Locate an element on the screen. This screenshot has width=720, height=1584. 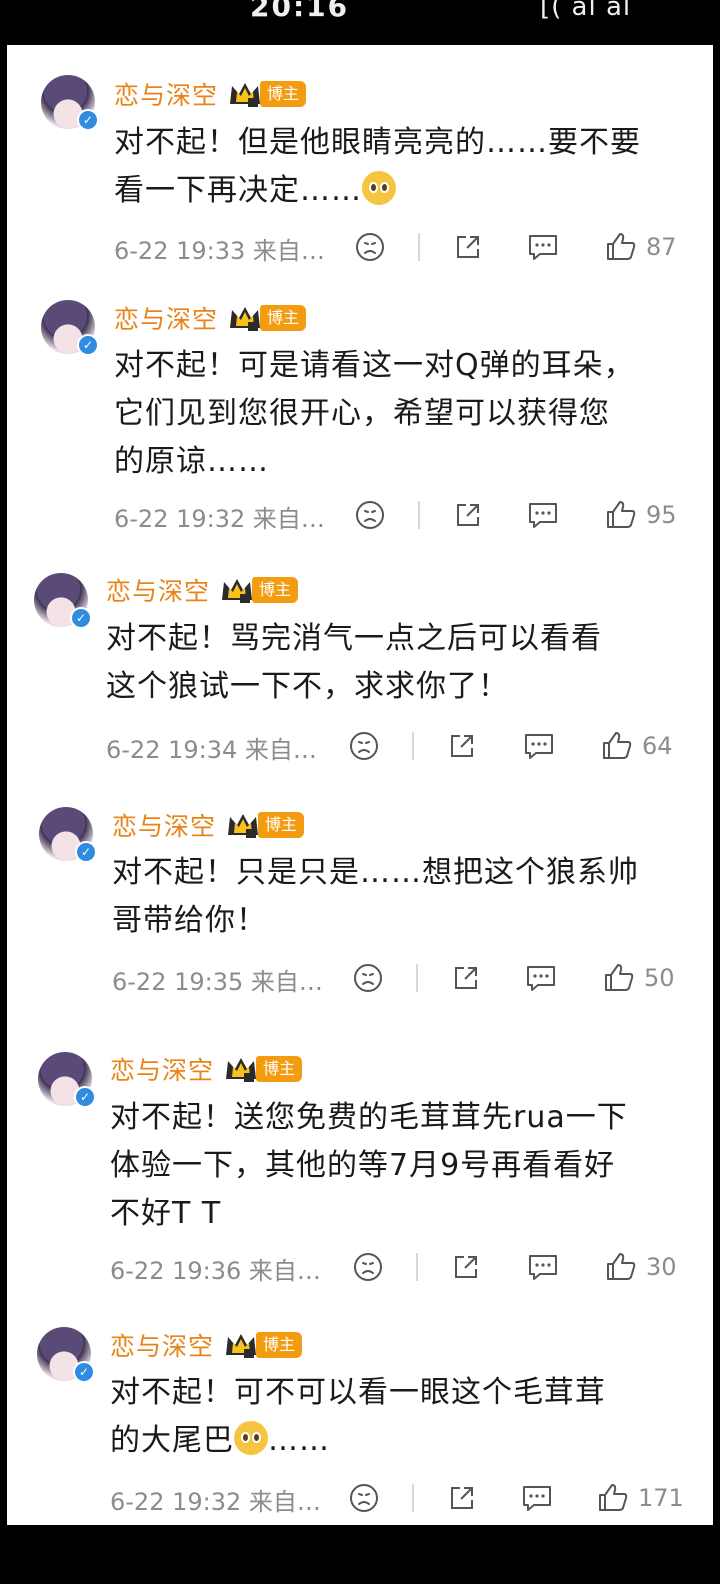
like-count: 50 is located at coordinates (659, 978).